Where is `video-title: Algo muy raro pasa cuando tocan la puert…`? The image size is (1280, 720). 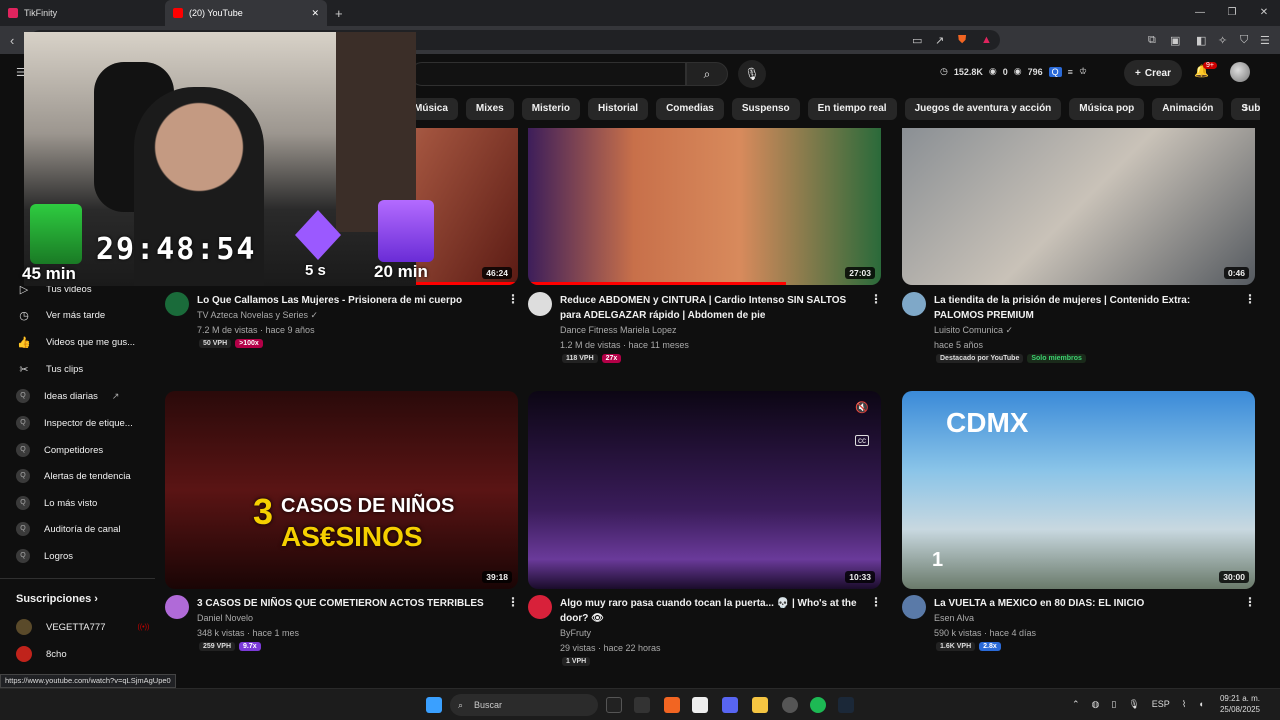
video-title: Algo muy raro pasa cuando tocan la puert… is located at coordinates (710, 611).